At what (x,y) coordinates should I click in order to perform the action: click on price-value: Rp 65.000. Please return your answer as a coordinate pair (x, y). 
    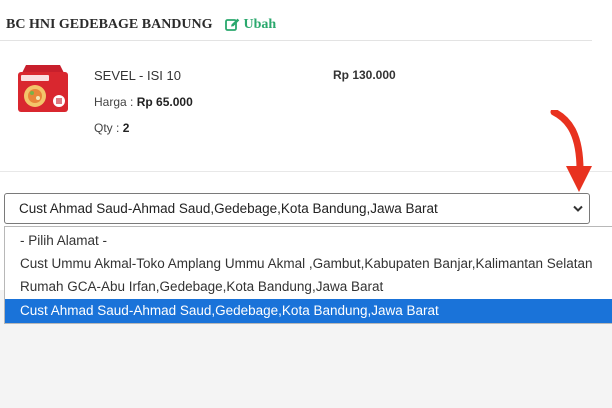
    Looking at the image, I should click on (164, 102).